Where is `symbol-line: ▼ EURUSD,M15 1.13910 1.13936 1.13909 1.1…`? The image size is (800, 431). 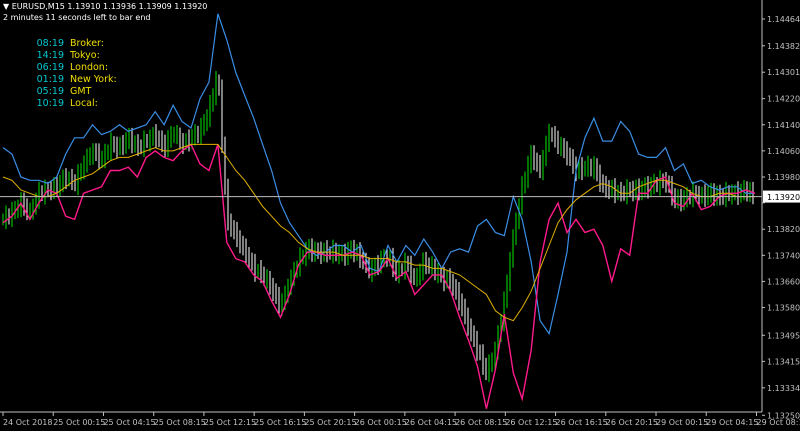
symbol-line: ▼ EURUSD,M15 1.13910 1.13936 1.13909 1.1… is located at coordinates (105, 7).